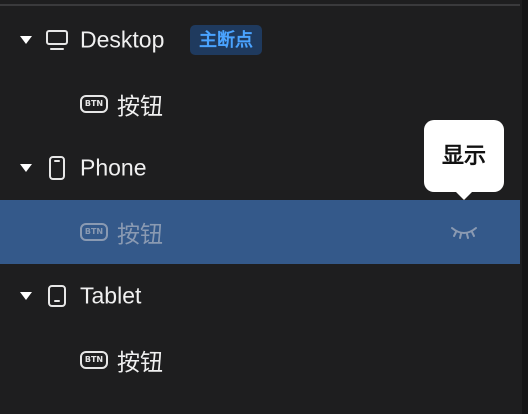 The image size is (528, 414). What do you see at coordinates (111, 295) in the screenshot?
I see `device-label-tablet: Tablet` at bounding box center [111, 295].